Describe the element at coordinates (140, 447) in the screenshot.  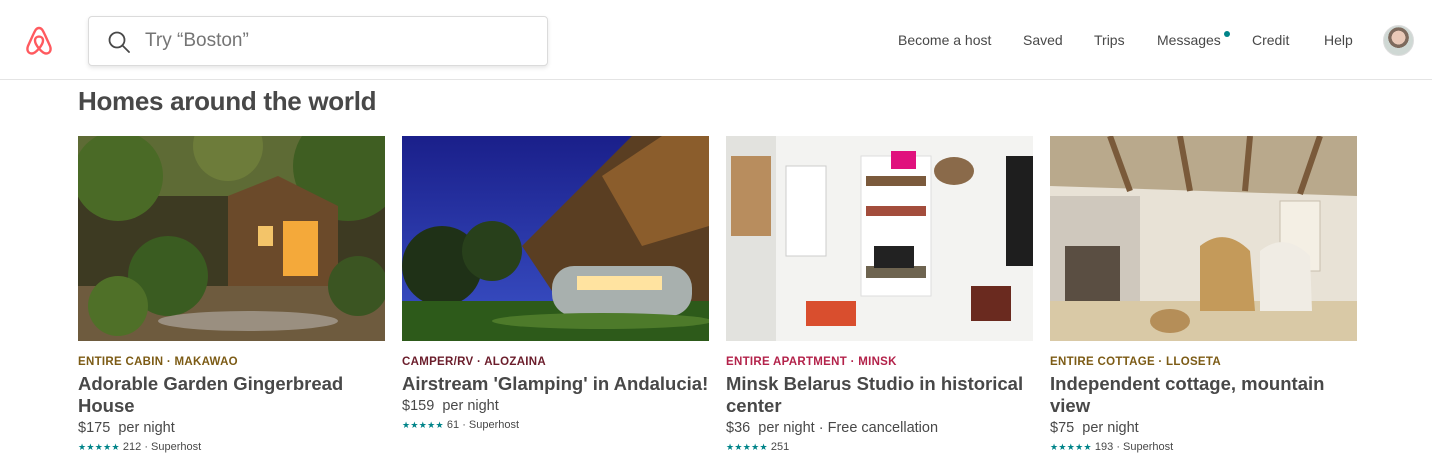
I see `listing-reviews: ★★★★★ 212 · Superhost` at that location.